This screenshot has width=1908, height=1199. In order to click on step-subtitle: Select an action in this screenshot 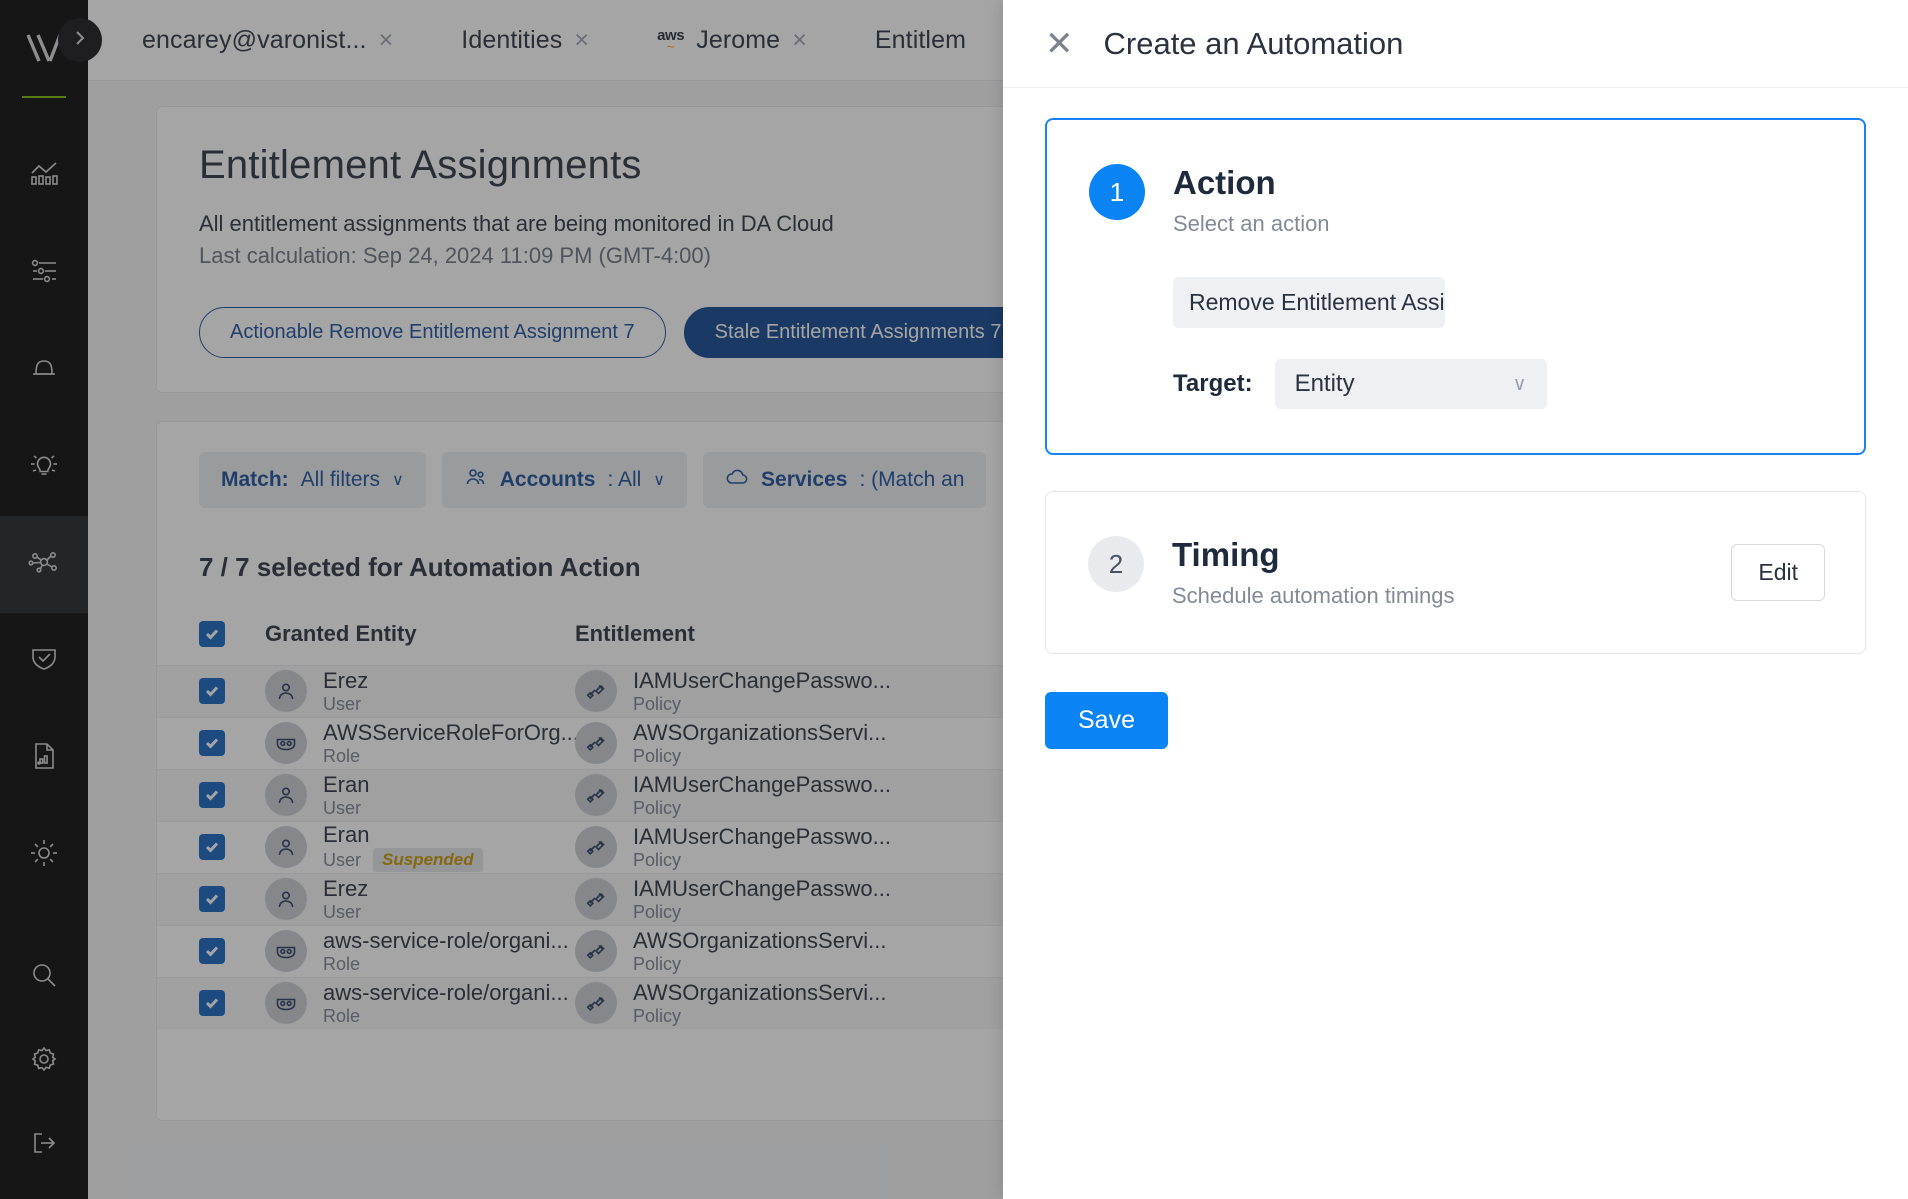, I will do `click(1251, 223)`.